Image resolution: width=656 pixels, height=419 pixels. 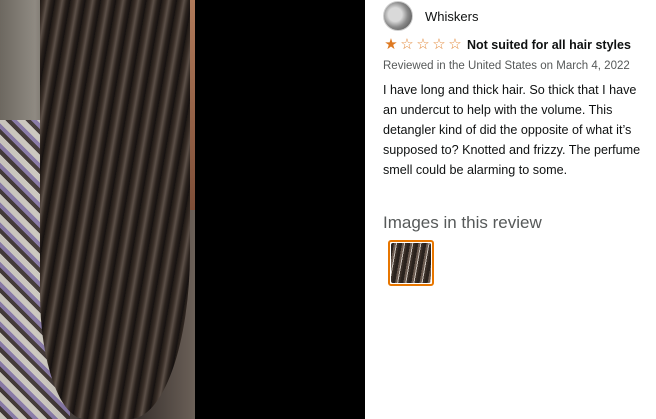 I want to click on reviewer-profile: Whiskers, so click(x=430, y=16).